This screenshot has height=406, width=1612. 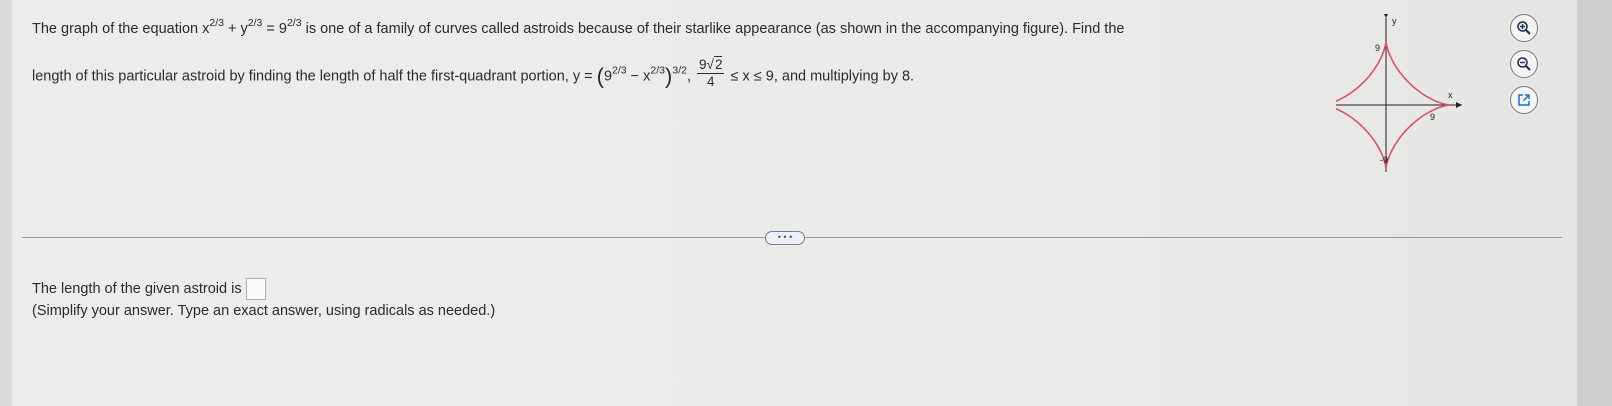 I want to click on tick-label-right: 9, so click(x=1432, y=117).